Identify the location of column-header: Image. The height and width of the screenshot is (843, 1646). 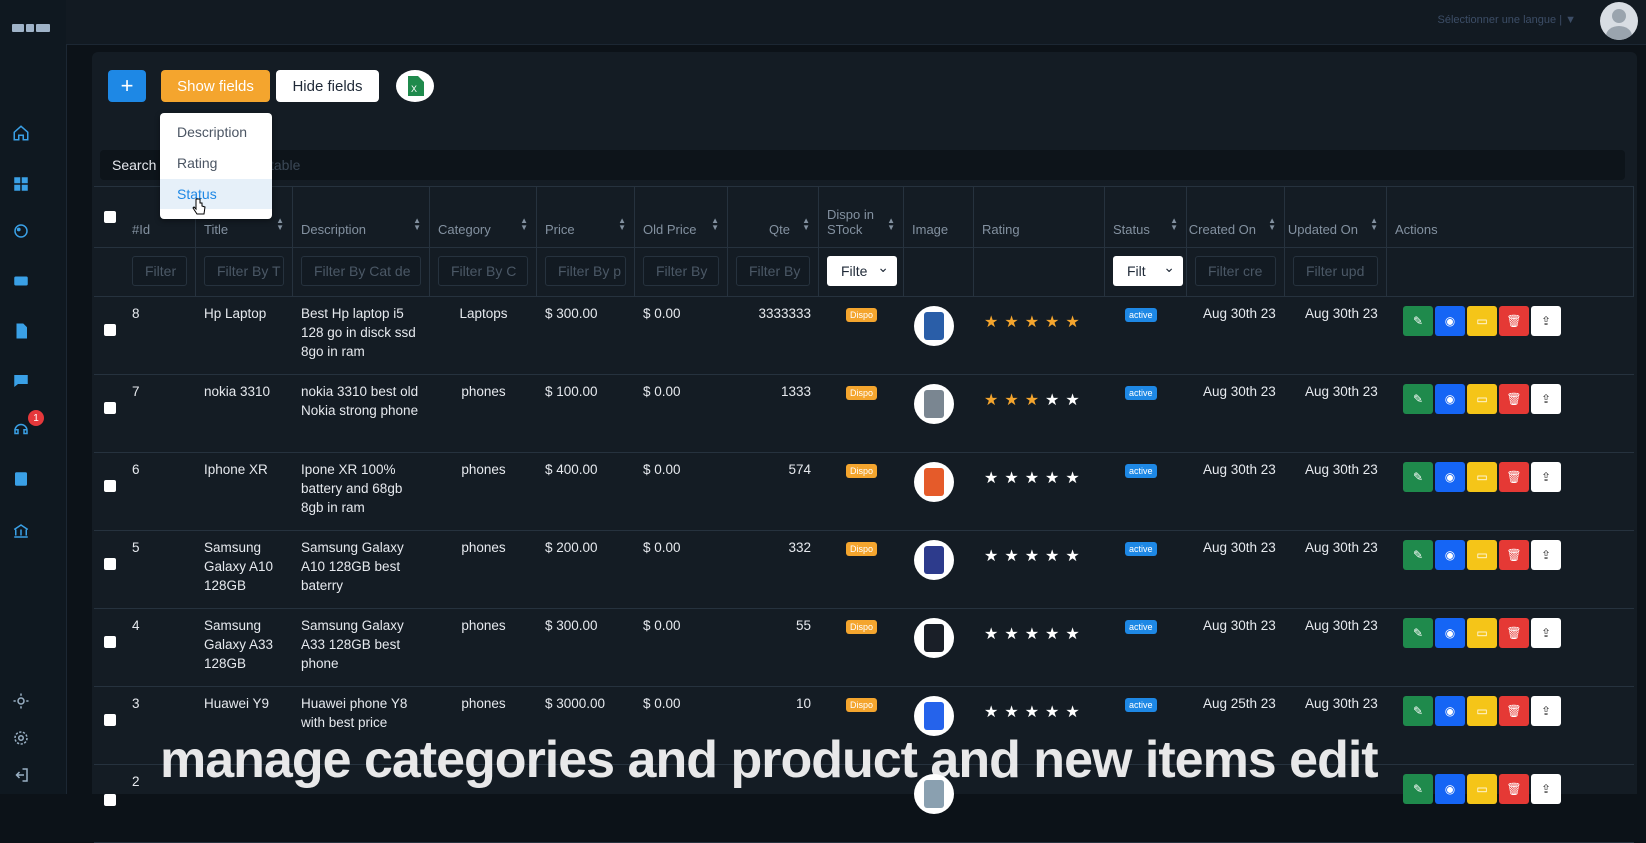
(939, 217).